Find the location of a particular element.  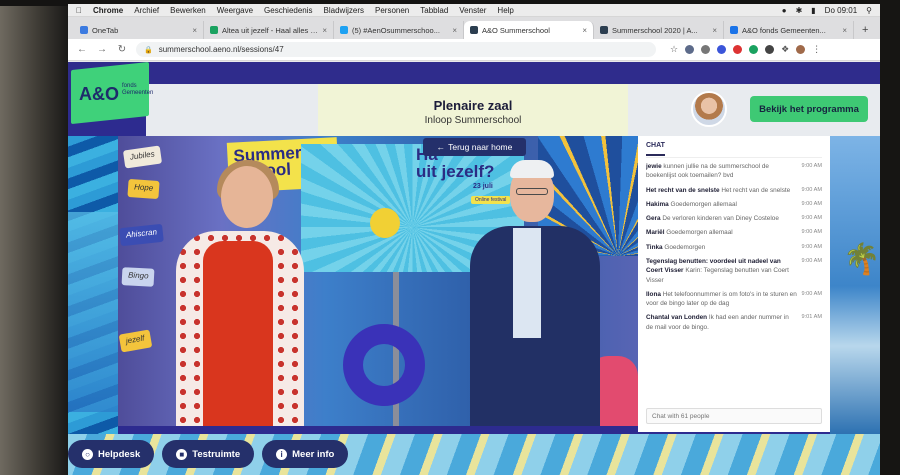

video-presenter-man-glasses is located at coordinates (532, 191).